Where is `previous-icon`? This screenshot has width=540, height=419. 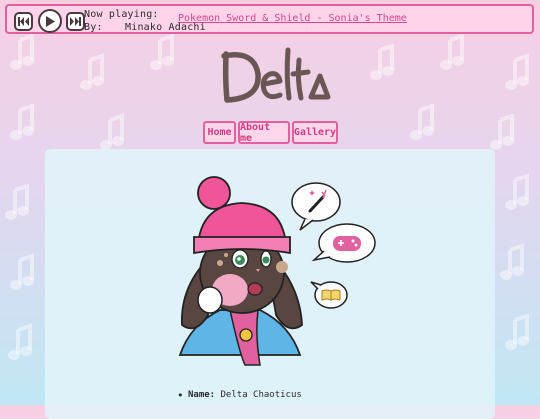 previous-icon is located at coordinates (23, 21).